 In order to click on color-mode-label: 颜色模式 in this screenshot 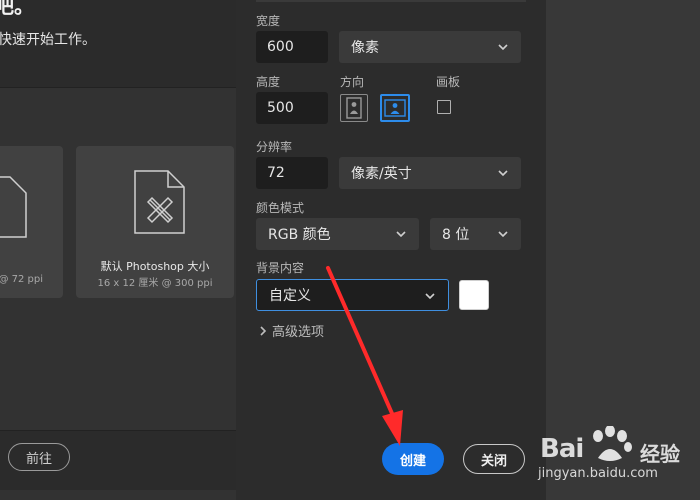, I will do `click(280, 208)`.